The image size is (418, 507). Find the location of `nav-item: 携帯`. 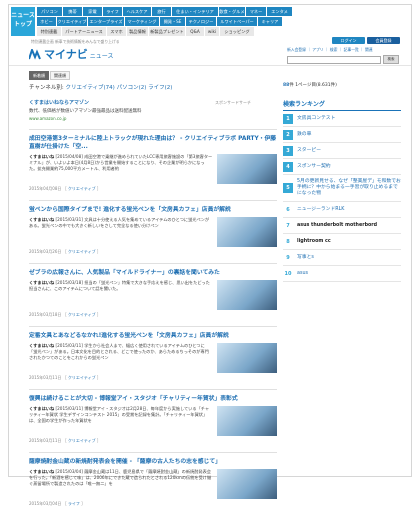

nav-item: 携帯 is located at coordinates (73, 11).